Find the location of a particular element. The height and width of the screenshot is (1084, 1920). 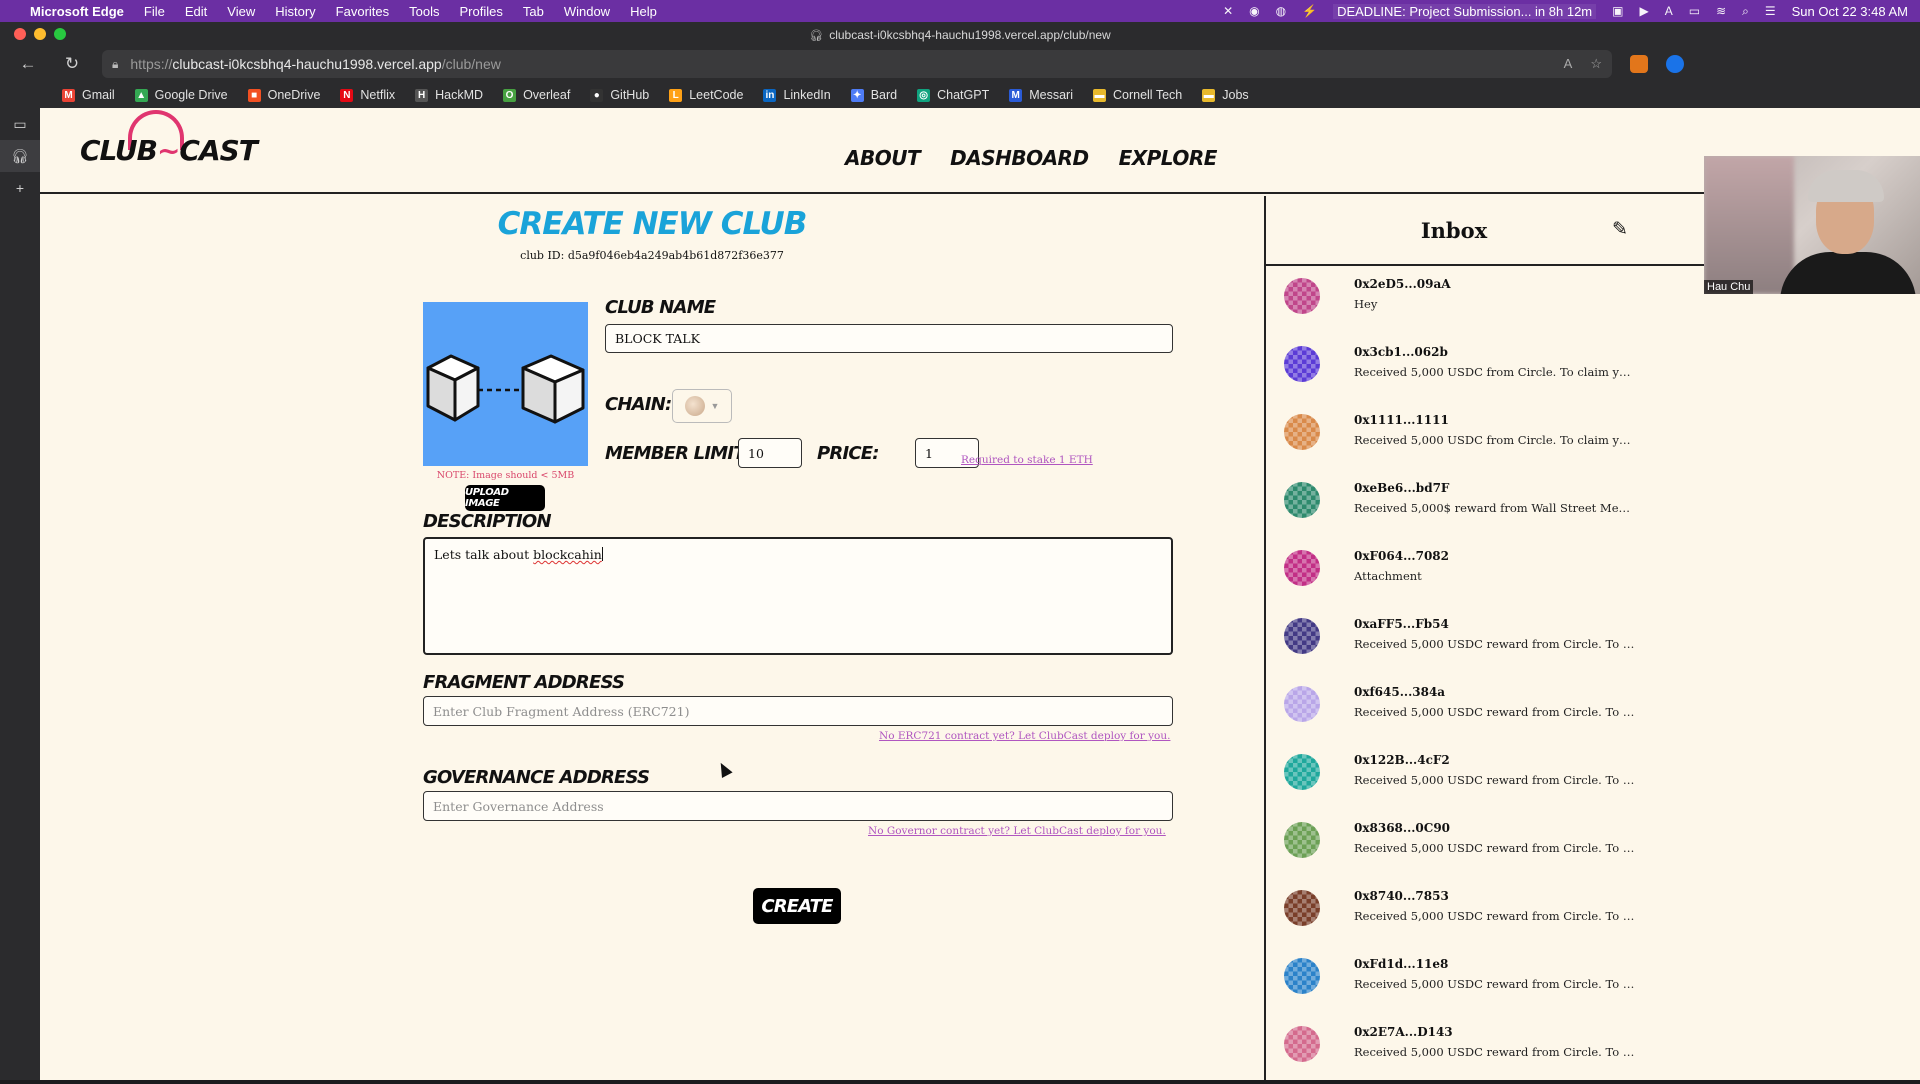

tab-actions-icon: ▭ is located at coordinates (20, 124).